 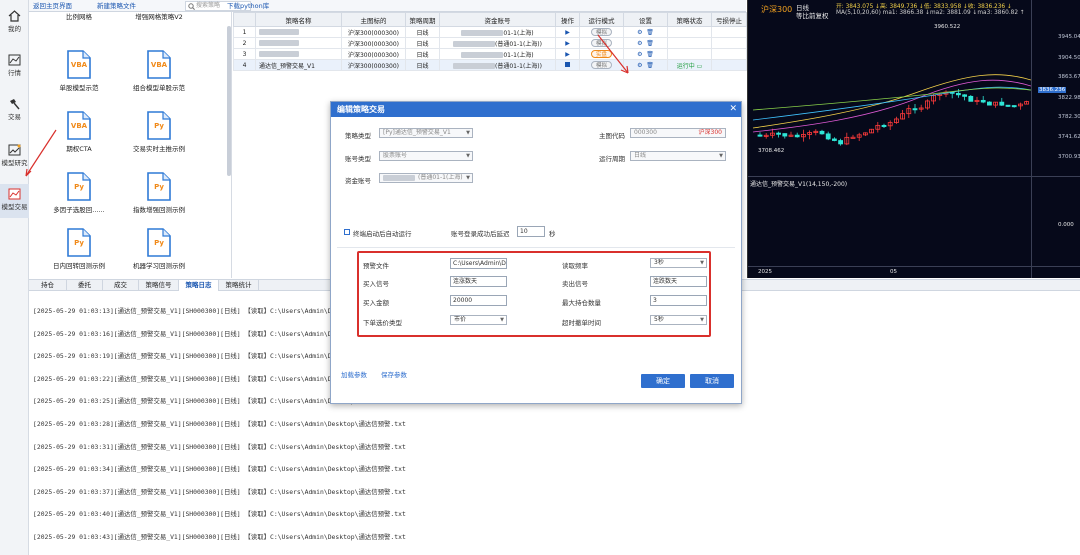 I want to click on download-python-link: 下载python库, so click(x=248, y=6).